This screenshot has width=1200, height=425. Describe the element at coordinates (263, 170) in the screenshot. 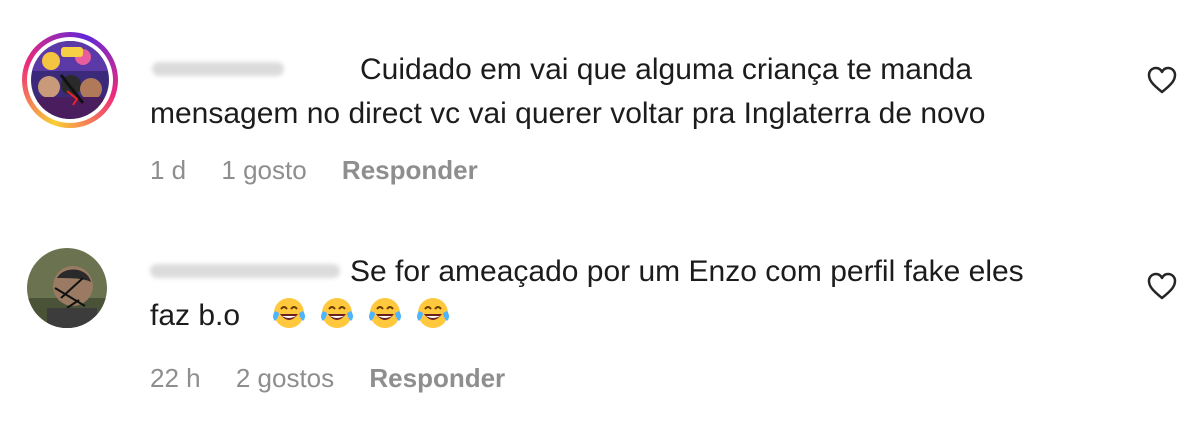

I see `comment-likes: 1 gosto` at that location.